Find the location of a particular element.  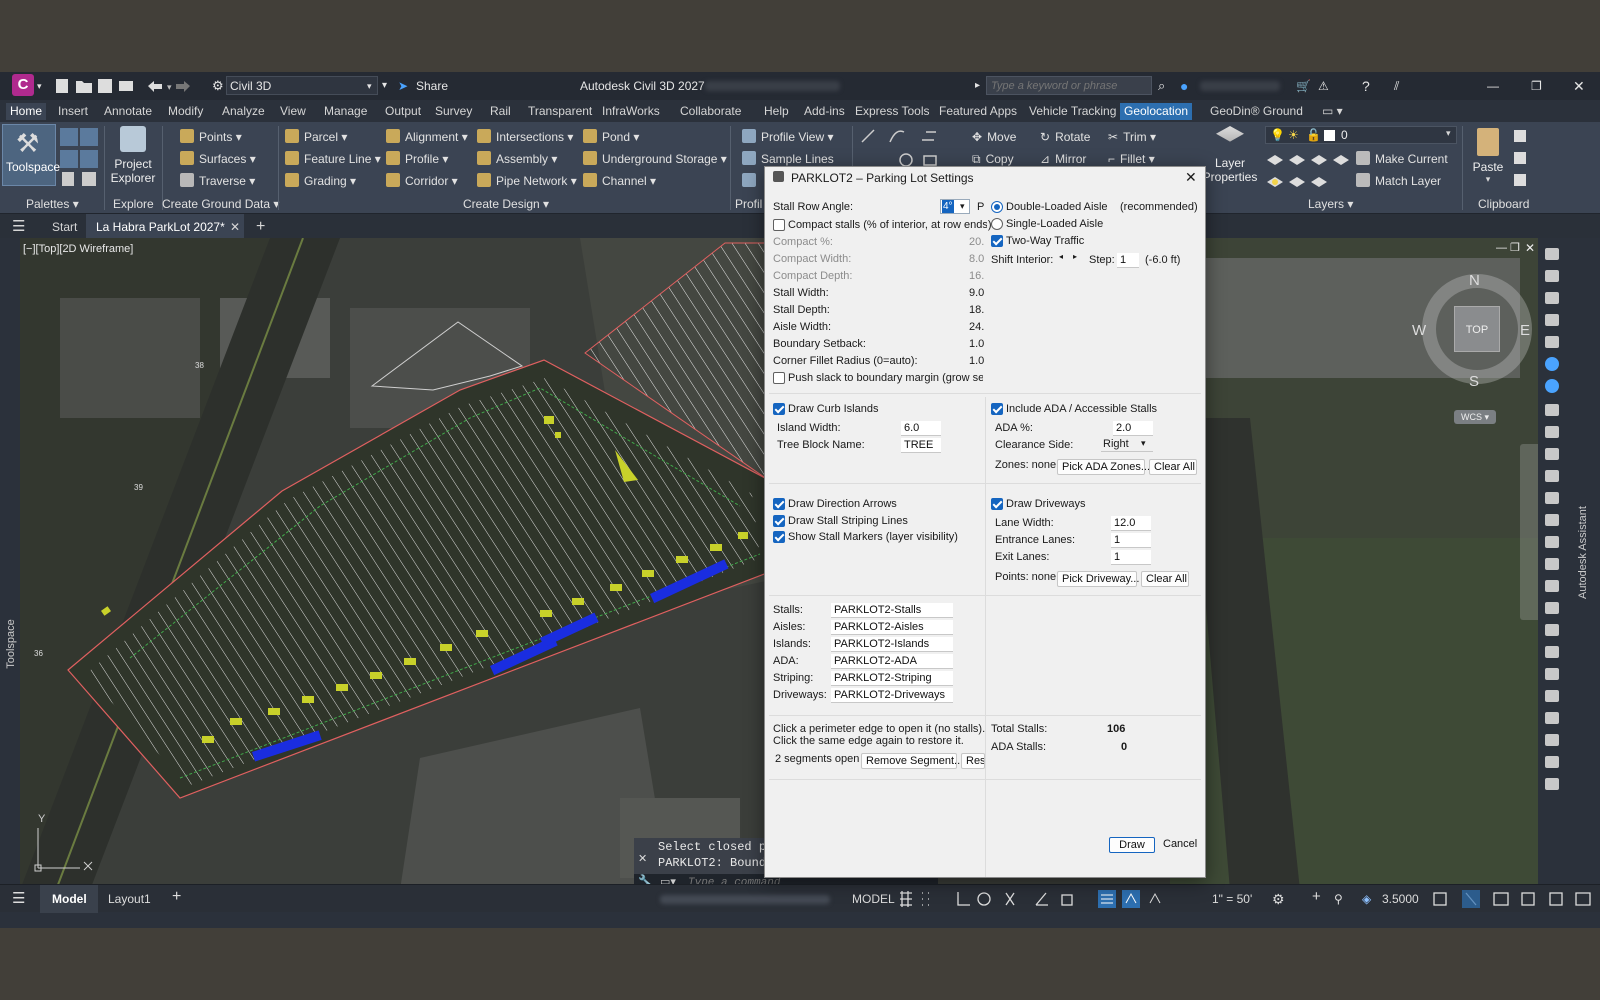

layer-dropdown: 💡 ☀ 🔓 0 ▾ is located at coordinates (1361, 135).